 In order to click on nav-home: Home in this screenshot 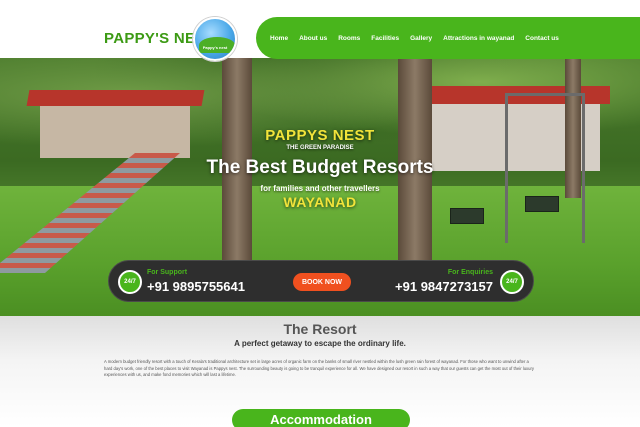, I will do `click(279, 38)`.